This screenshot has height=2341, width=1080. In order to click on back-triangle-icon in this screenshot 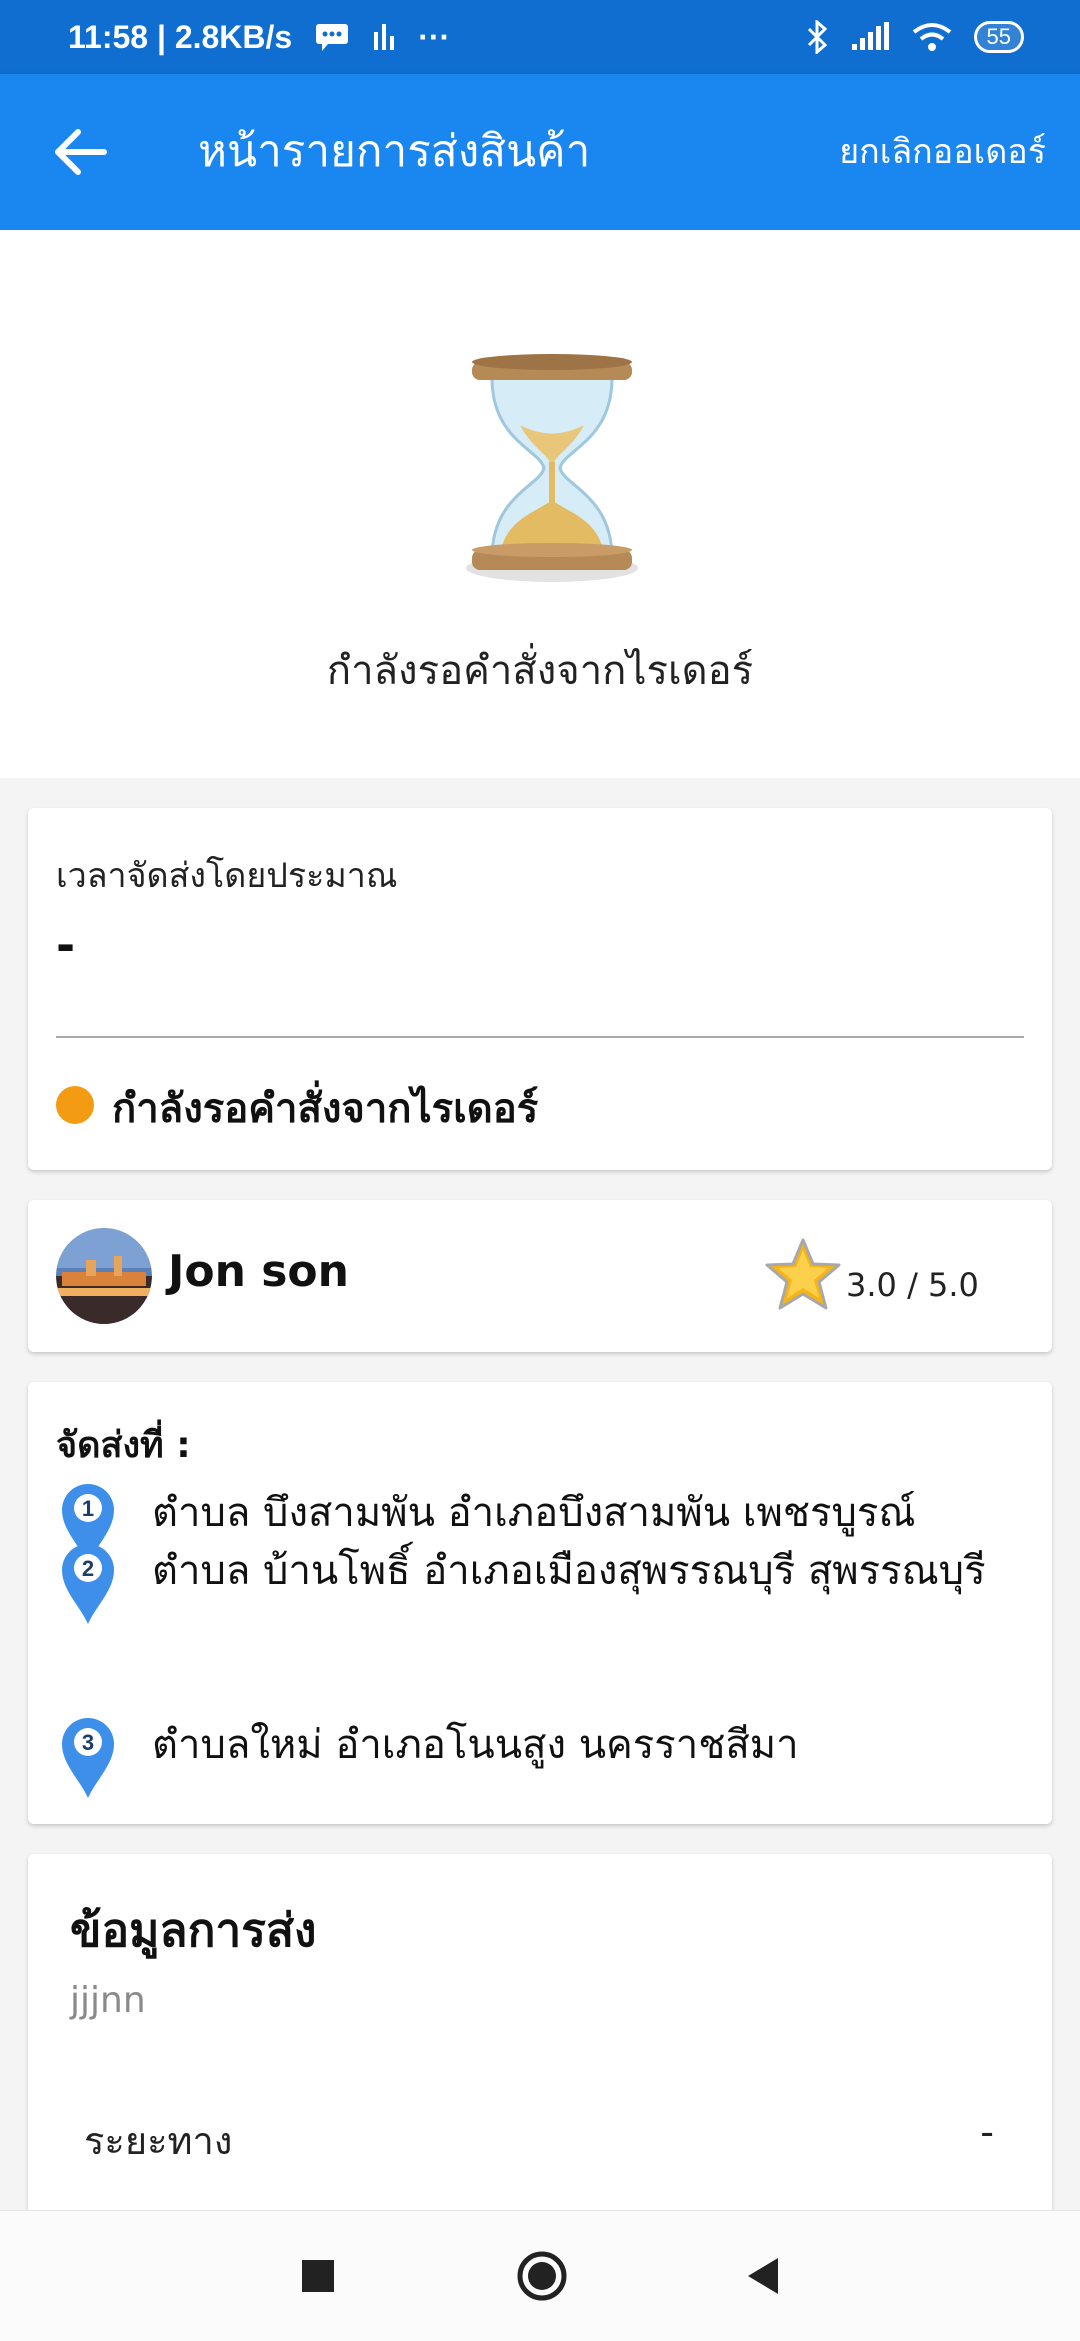, I will do `click(764, 2276)`.